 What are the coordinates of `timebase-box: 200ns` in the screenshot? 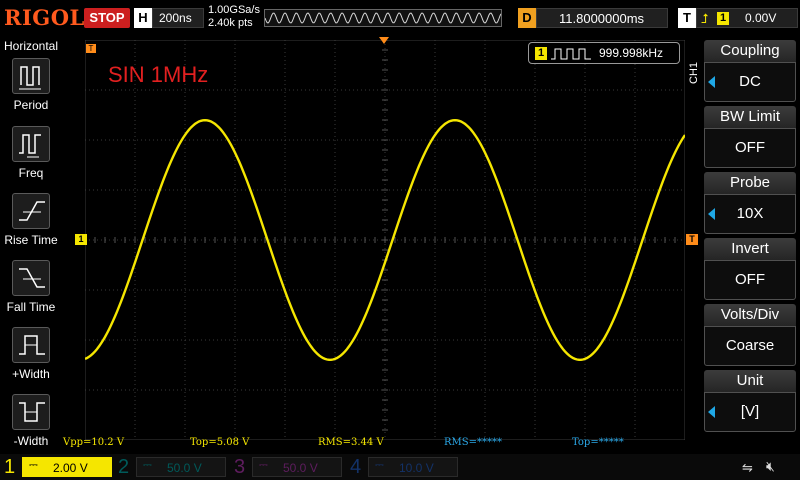 It's located at (178, 18).